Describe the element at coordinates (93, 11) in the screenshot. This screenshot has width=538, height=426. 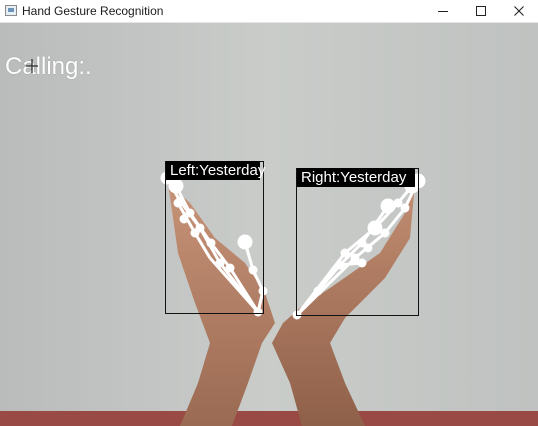
I see `window-title: Hand Gesture Recognition` at that location.